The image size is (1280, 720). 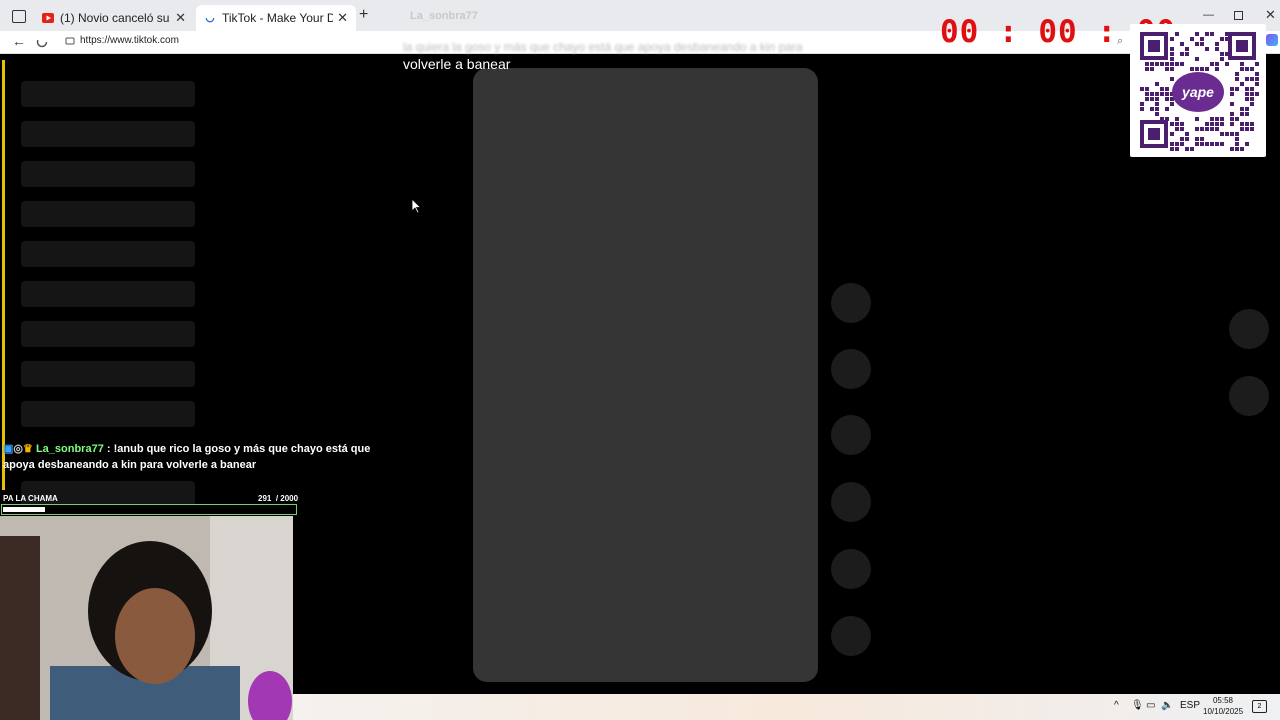 I want to click on tab-youtube: (1) Novio canceló su boda porque ✕, so click(x=114, y=18).